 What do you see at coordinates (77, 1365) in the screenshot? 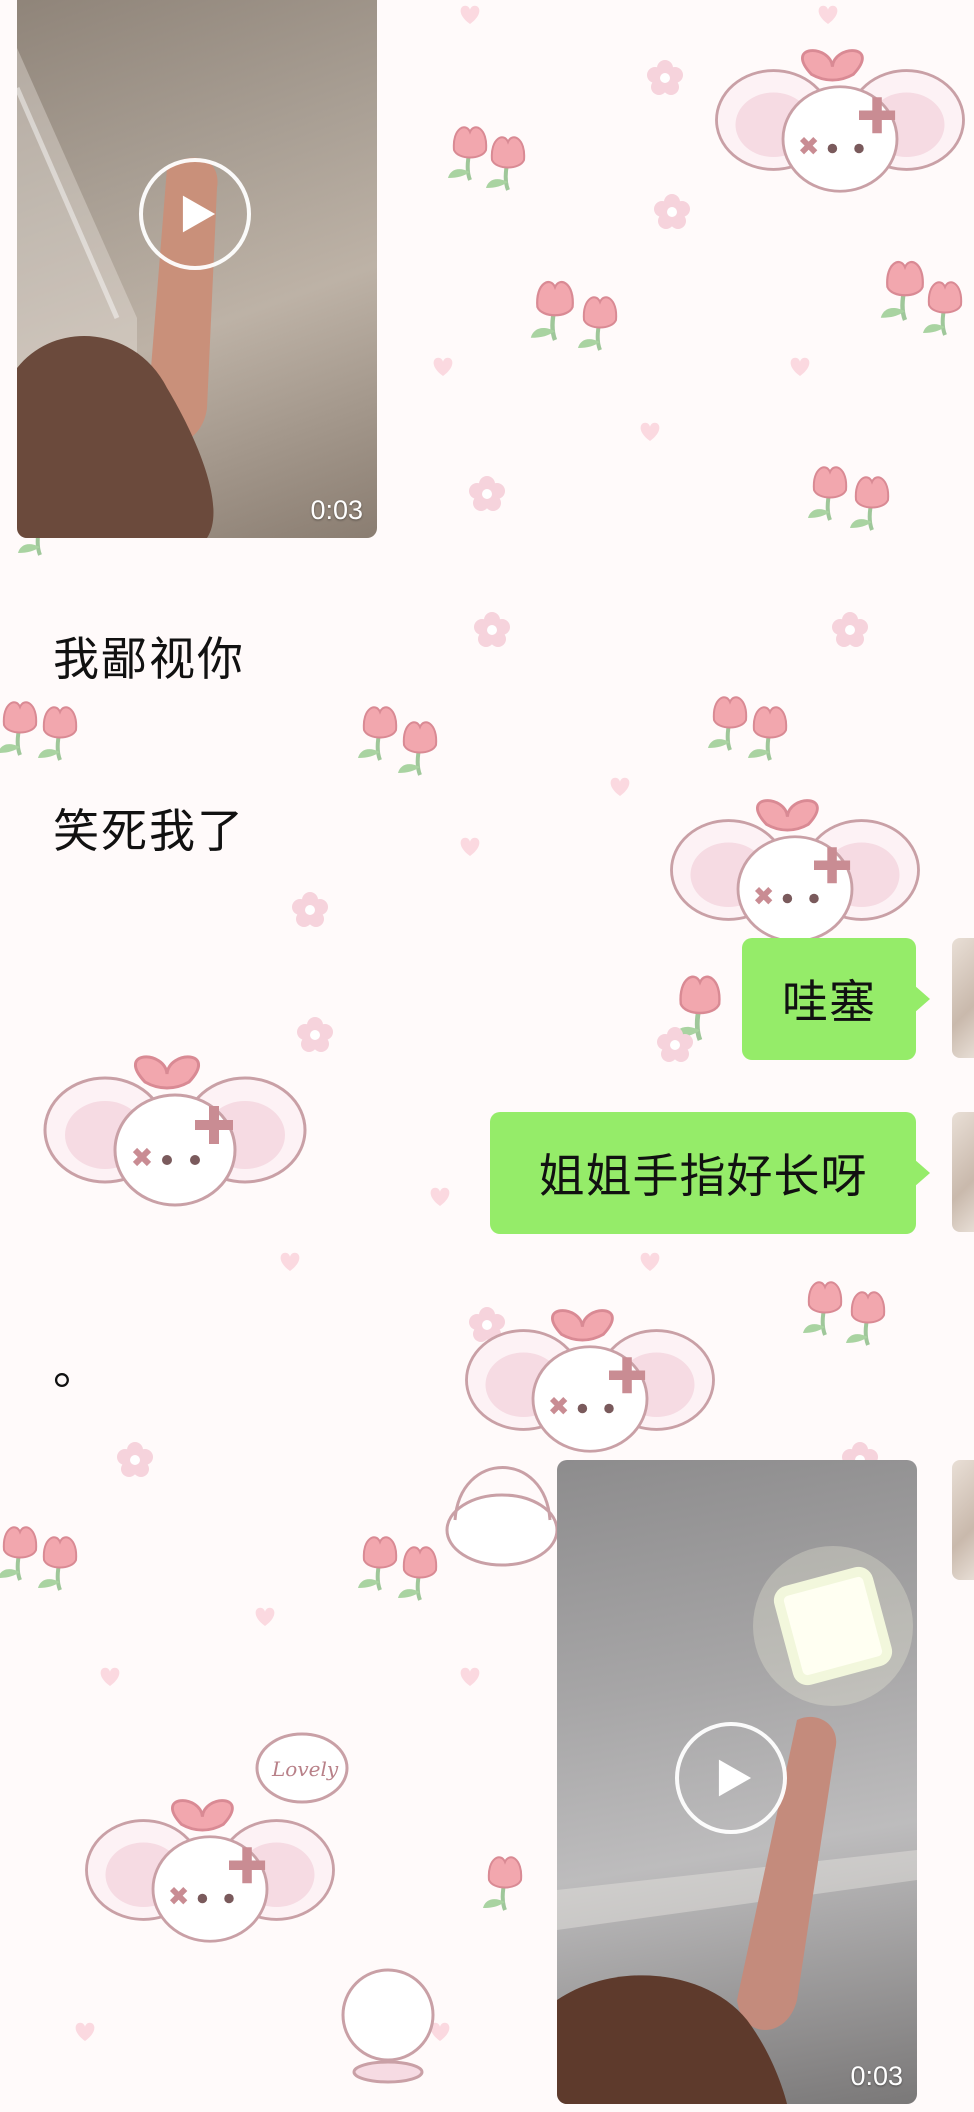
I see `received-message: 。` at bounding box center [77, 1365].